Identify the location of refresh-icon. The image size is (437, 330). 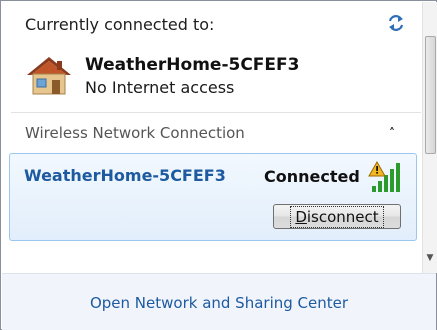
(396, 23).